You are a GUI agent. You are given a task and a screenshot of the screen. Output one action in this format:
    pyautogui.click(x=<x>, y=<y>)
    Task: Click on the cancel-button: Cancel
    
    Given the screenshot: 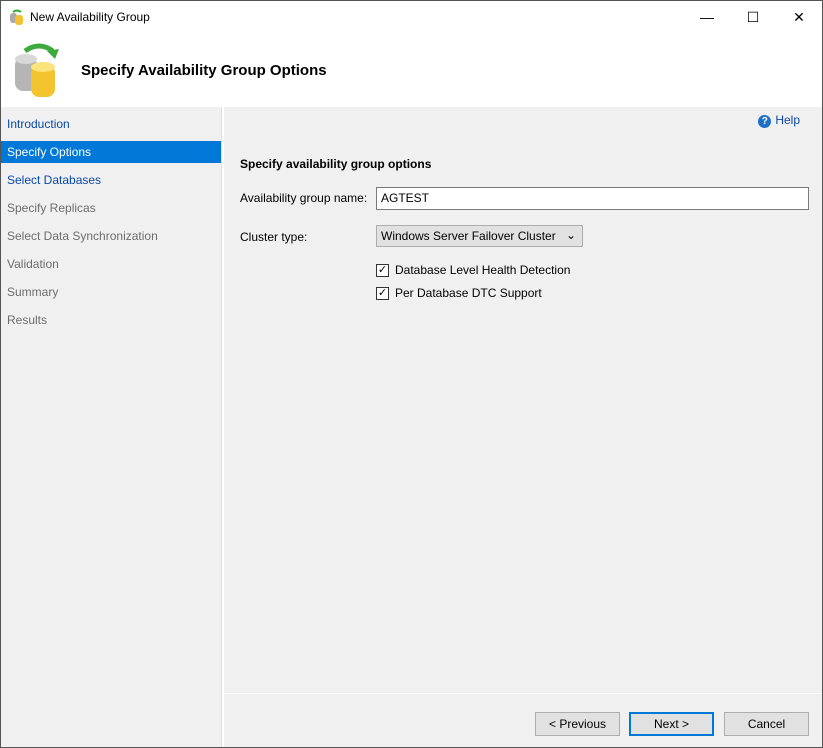 What is the action you would take?
    pyautogui.click(x=766, y=724)
    